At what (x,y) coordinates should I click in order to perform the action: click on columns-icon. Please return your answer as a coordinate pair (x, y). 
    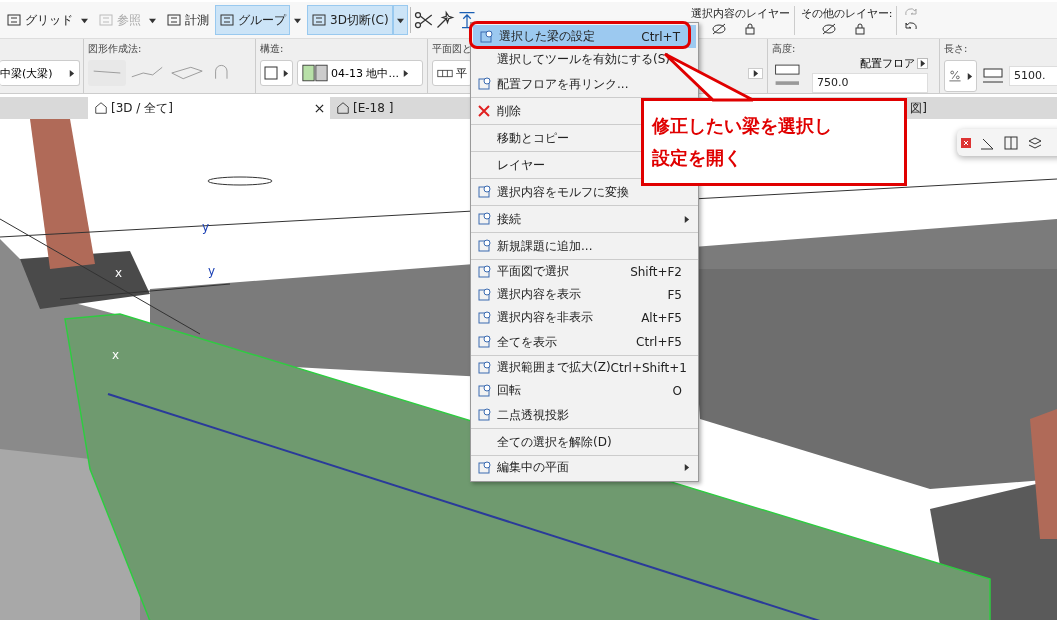
    Looking at the image, I should click on (1011, 142).